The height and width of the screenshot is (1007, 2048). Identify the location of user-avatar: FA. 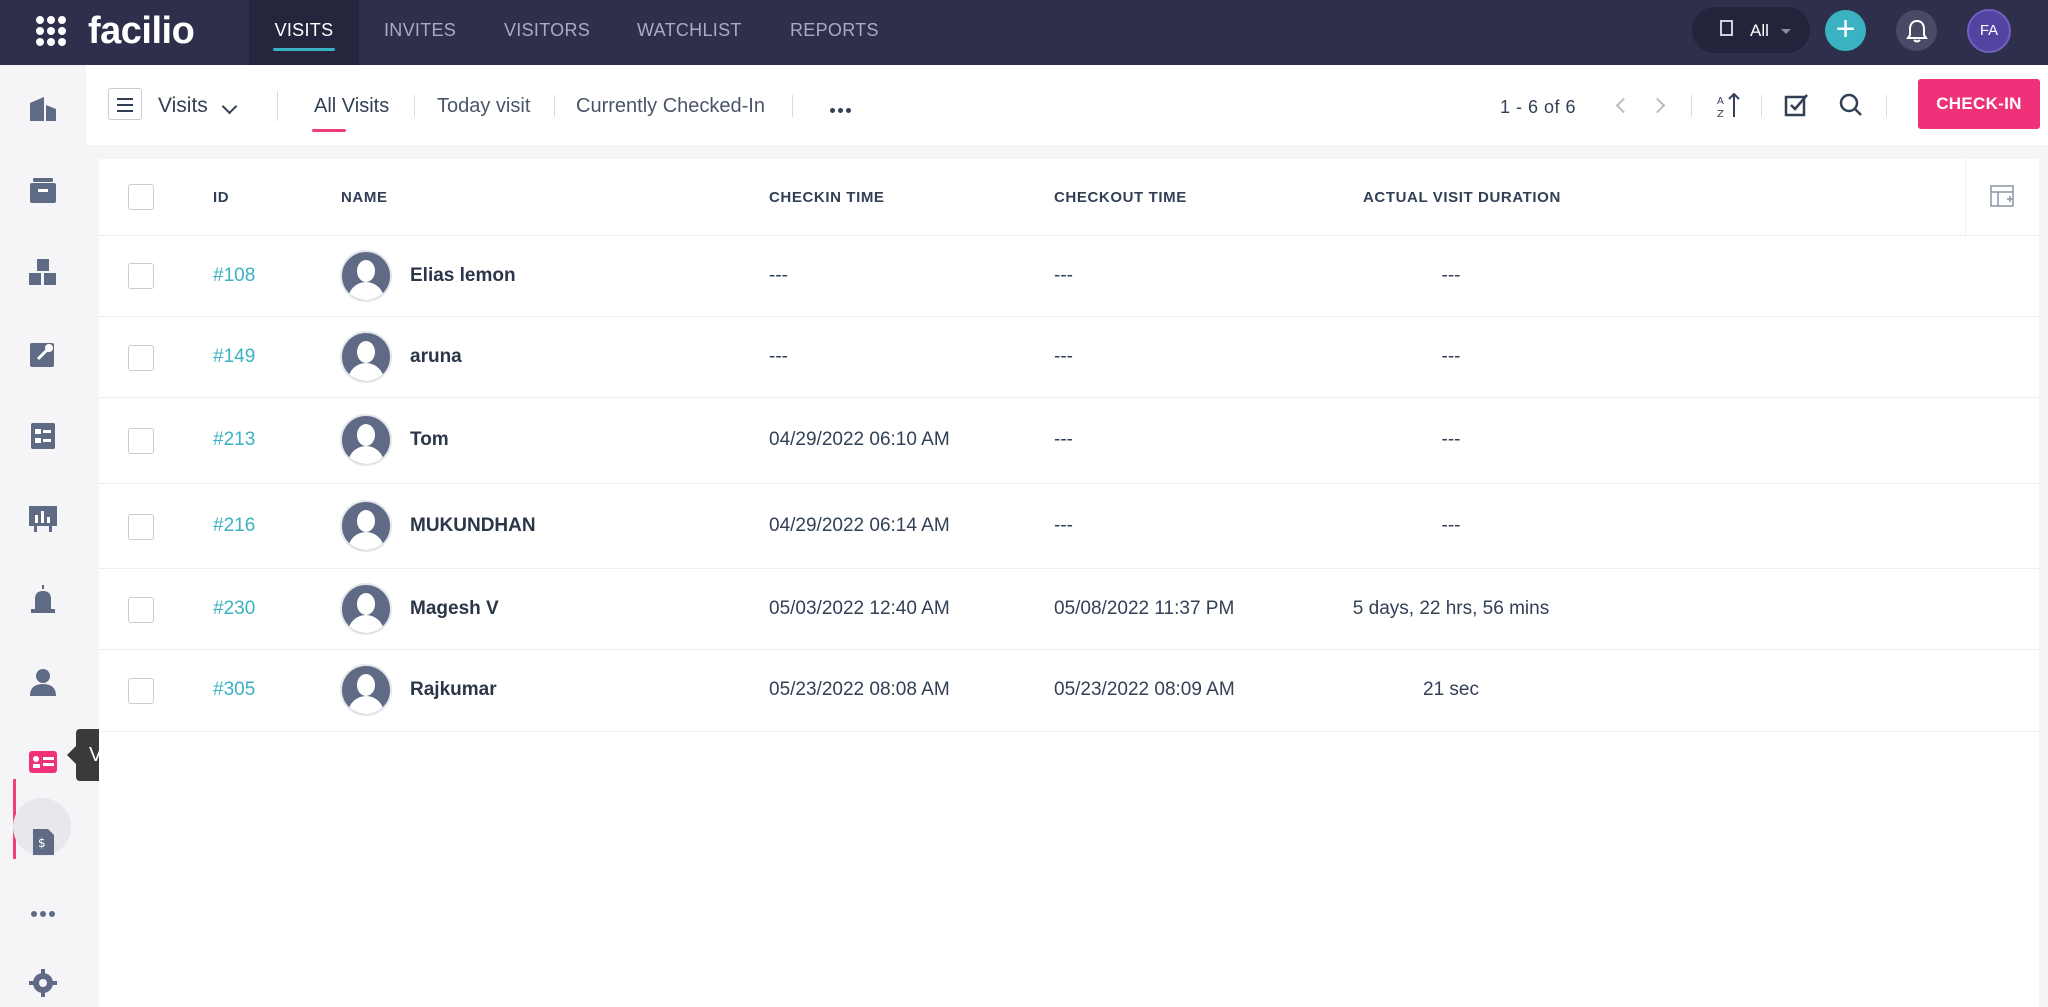
(1989, 31).